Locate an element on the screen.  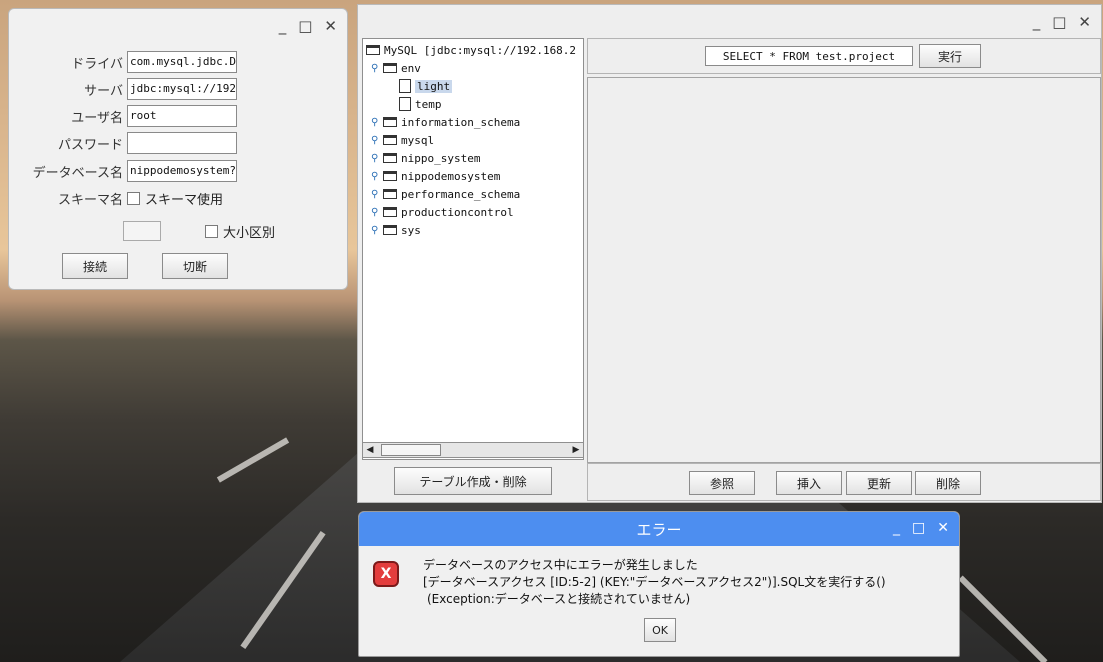
lane-stripe-left is located at coordinates (253, 460).